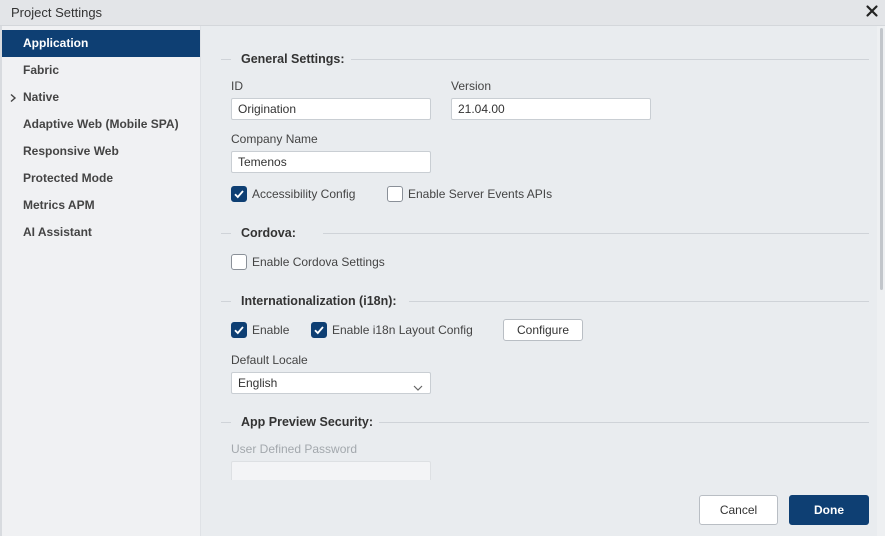 This screenshot has height=536, width=885. What do you see at coordinates (331, 109) in the screenshot?
I see `id-field` at bounding box center [331, 109].